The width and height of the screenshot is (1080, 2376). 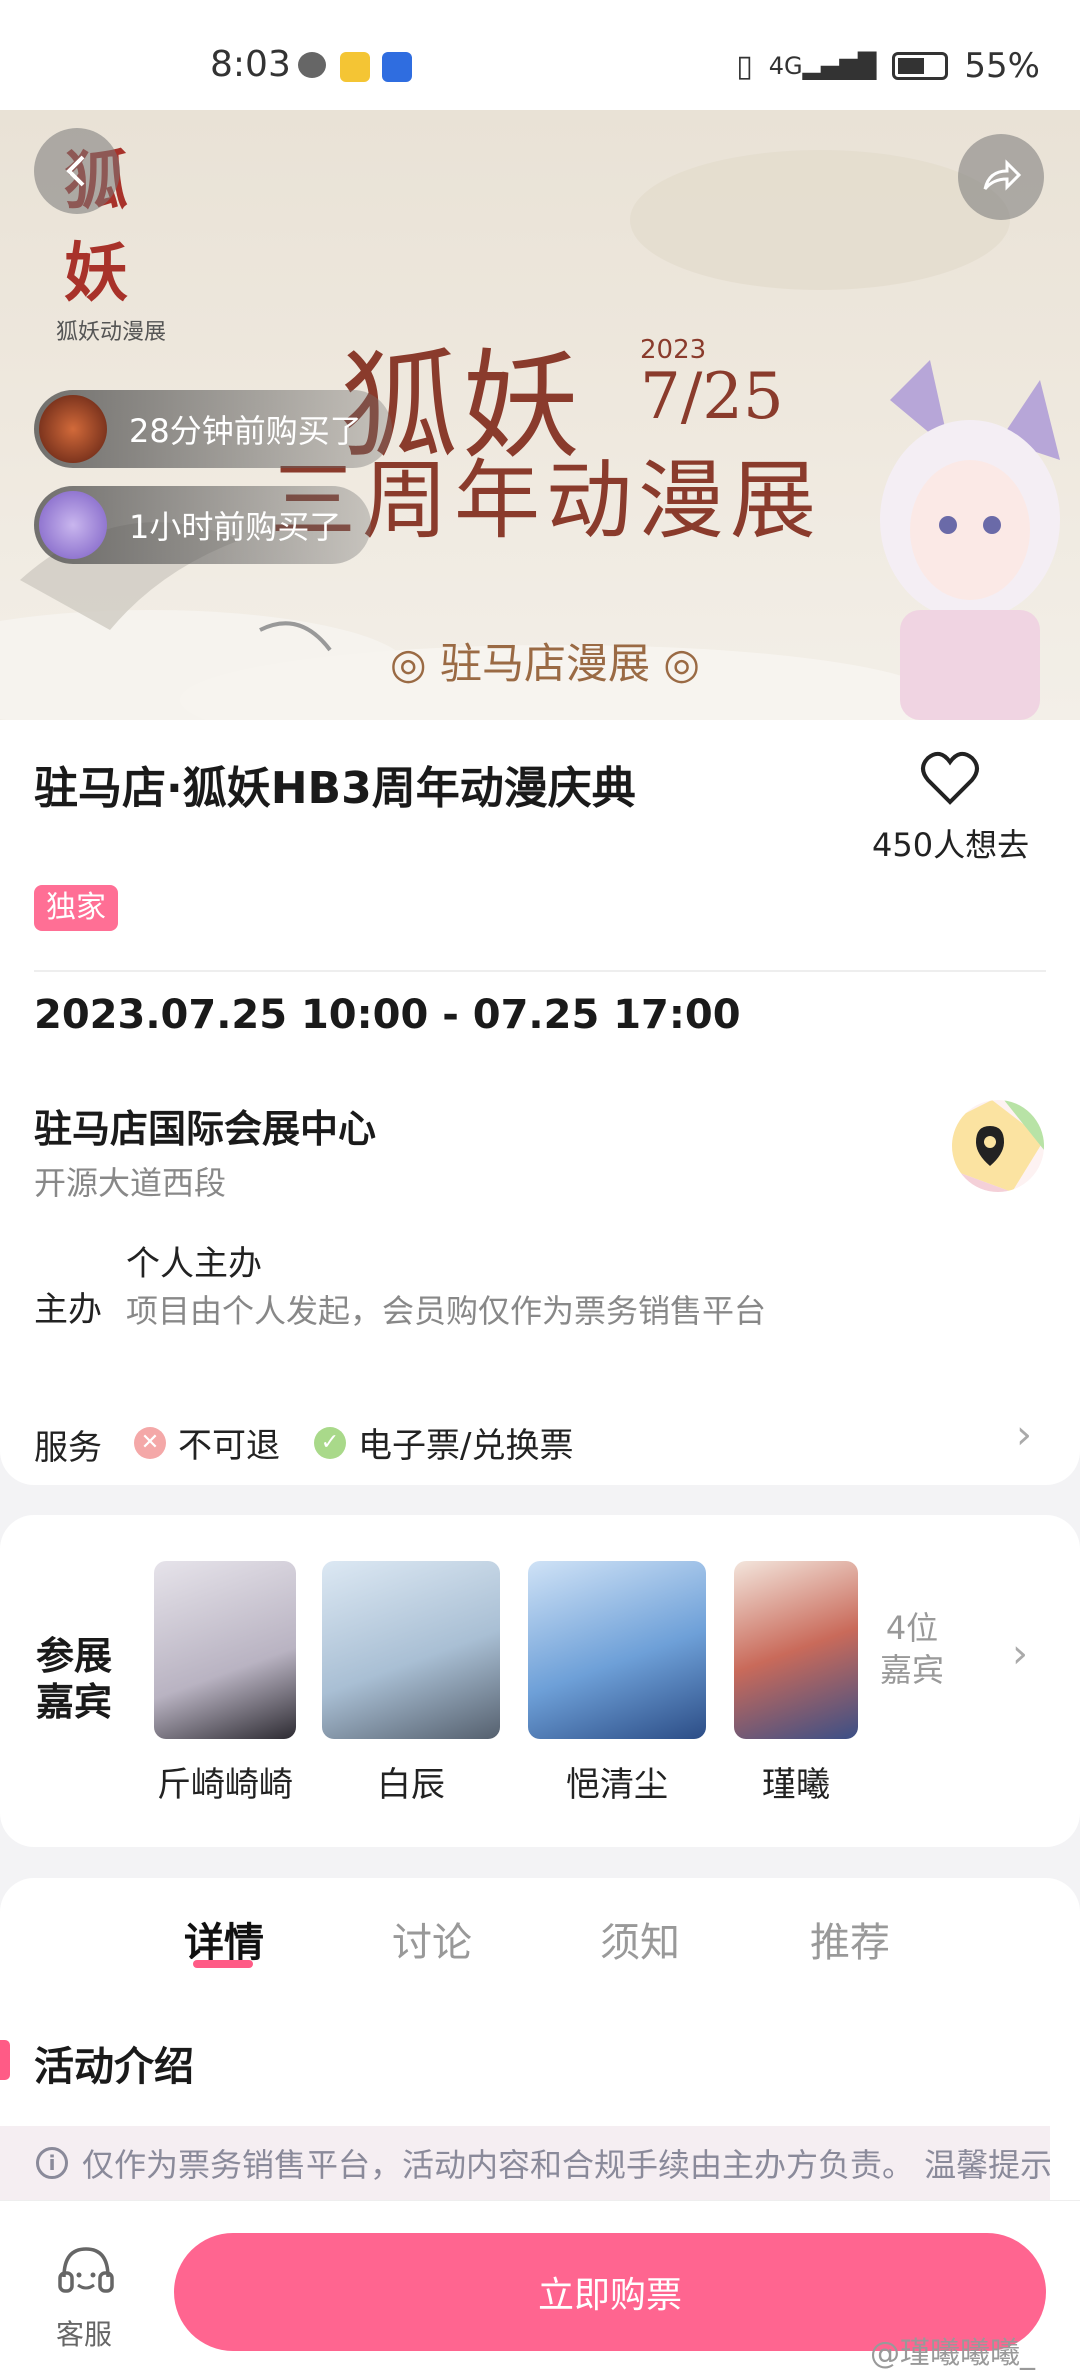 I want to click on section-title: 活动介绍, so click(x=114, y=2067).